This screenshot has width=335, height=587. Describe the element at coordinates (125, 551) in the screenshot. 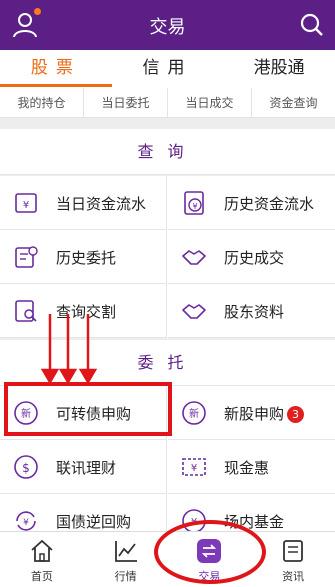

I see `chart-line-icon` at that location.